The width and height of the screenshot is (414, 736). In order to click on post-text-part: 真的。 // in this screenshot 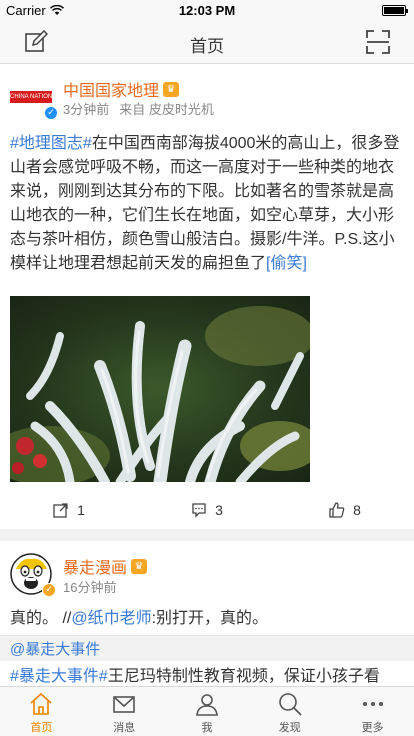, I will do `click(41, 618)`.